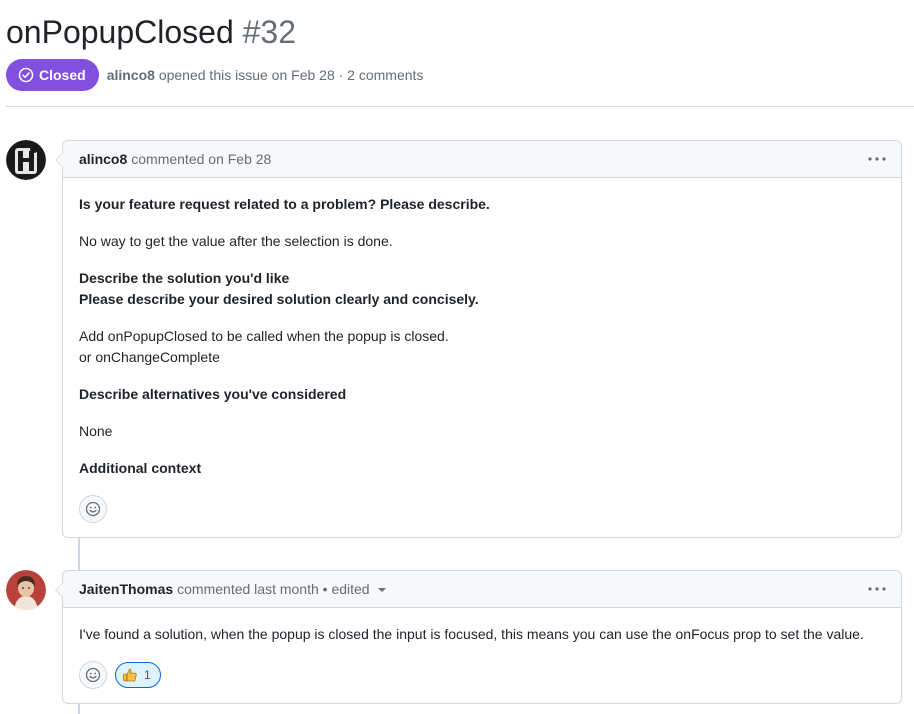 The height and width of the screenshot is (714, 914). I want to click on comment-heading: Describe the solution you'd like, so click(184, 278).